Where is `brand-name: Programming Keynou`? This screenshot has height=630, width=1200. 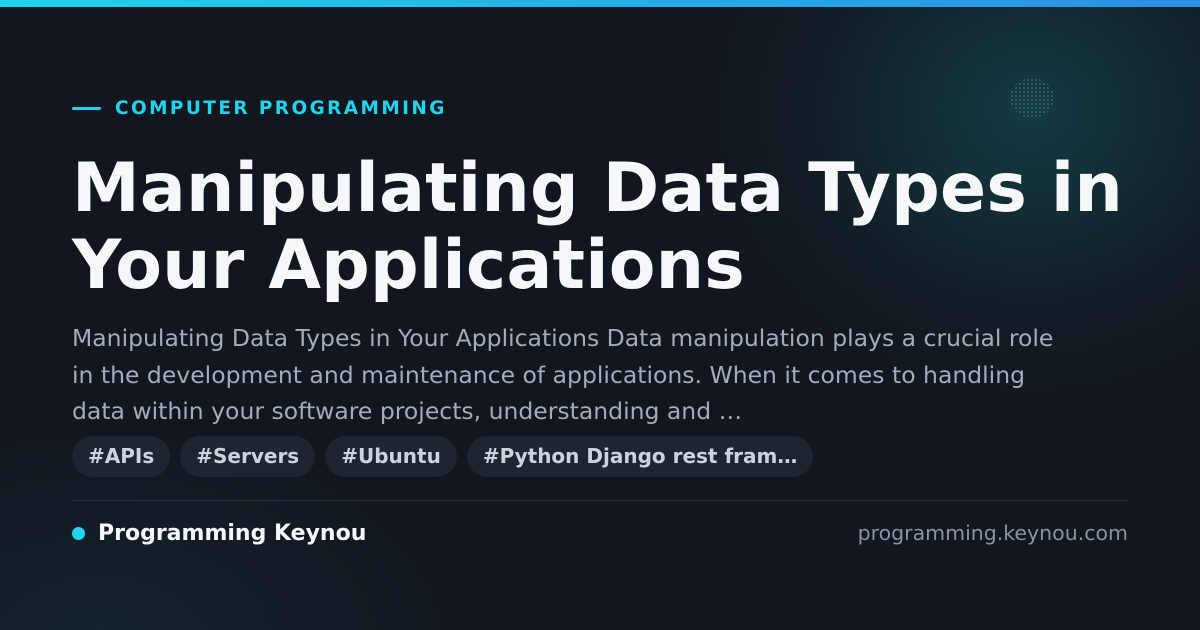
brand-name: Programming Keynou is located at coordinates (232, 533).